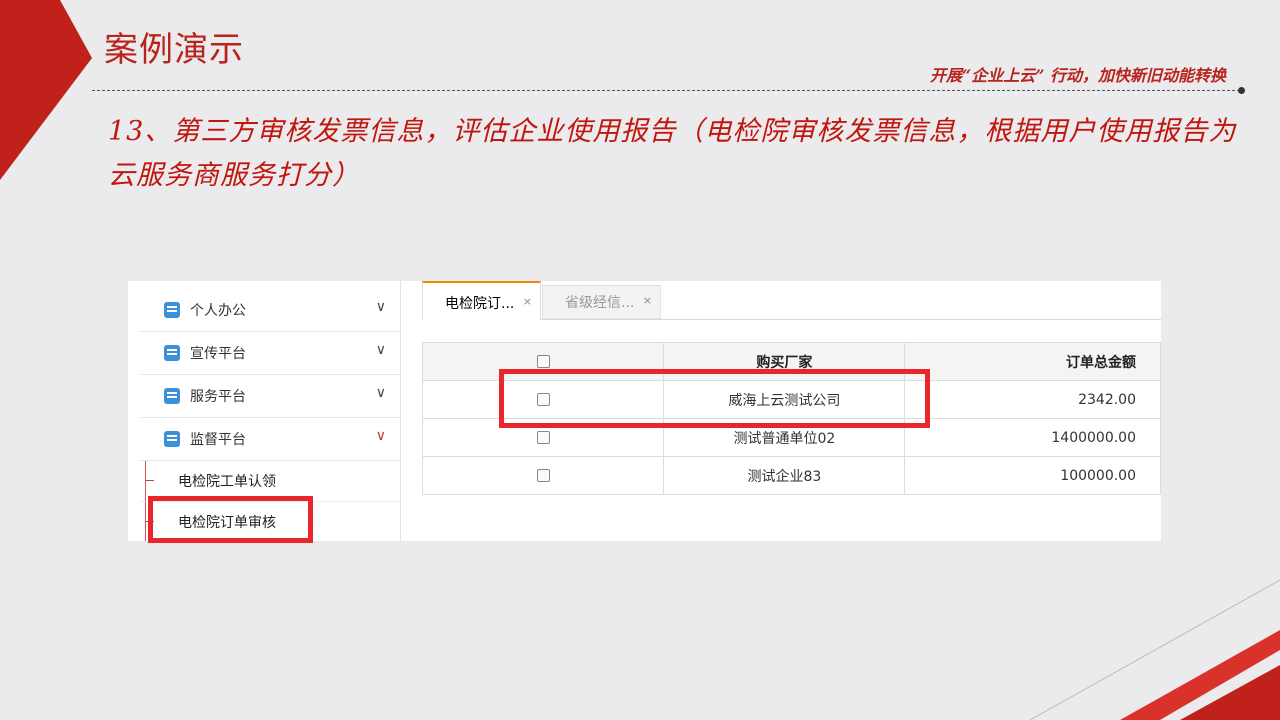 This screenshot has height=720, width=1280. Describe the element at coordinates (218, 311) in the screenshot. I see `sidebar-item-label: 个人办公` at that location.